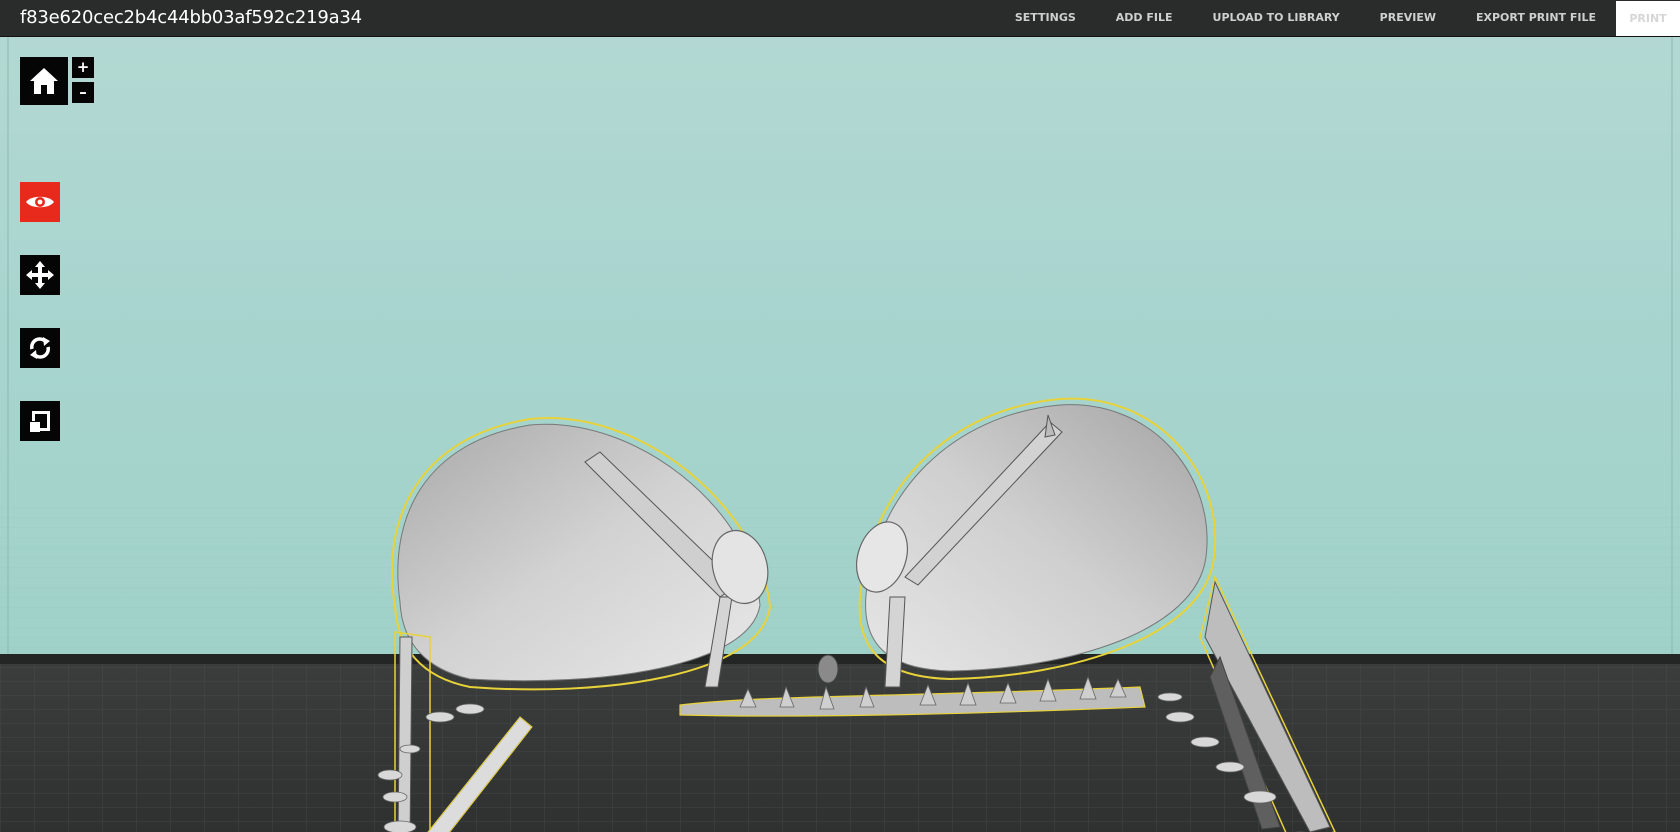 This screenshot has height=832, width=1680. I want to click on settings-button: SETTINGS, so click(1045, 18).